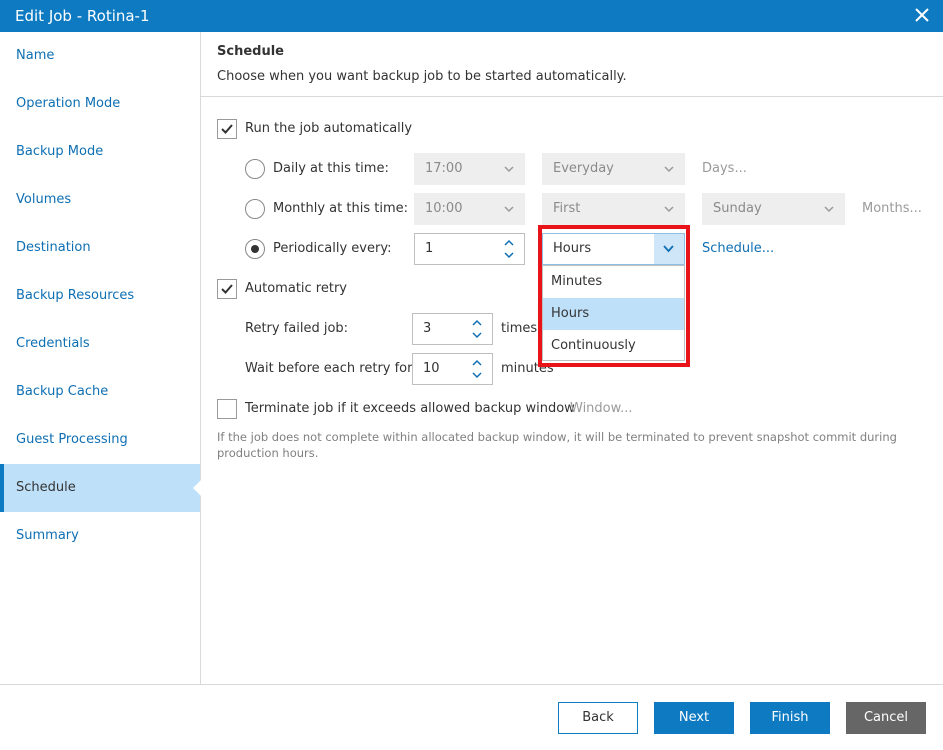 The image size is (943, 750). What do you see at coordinates (427, 328) in the screenshot?
I see `retry-count-value: 3` at bounding box center [427, 328].